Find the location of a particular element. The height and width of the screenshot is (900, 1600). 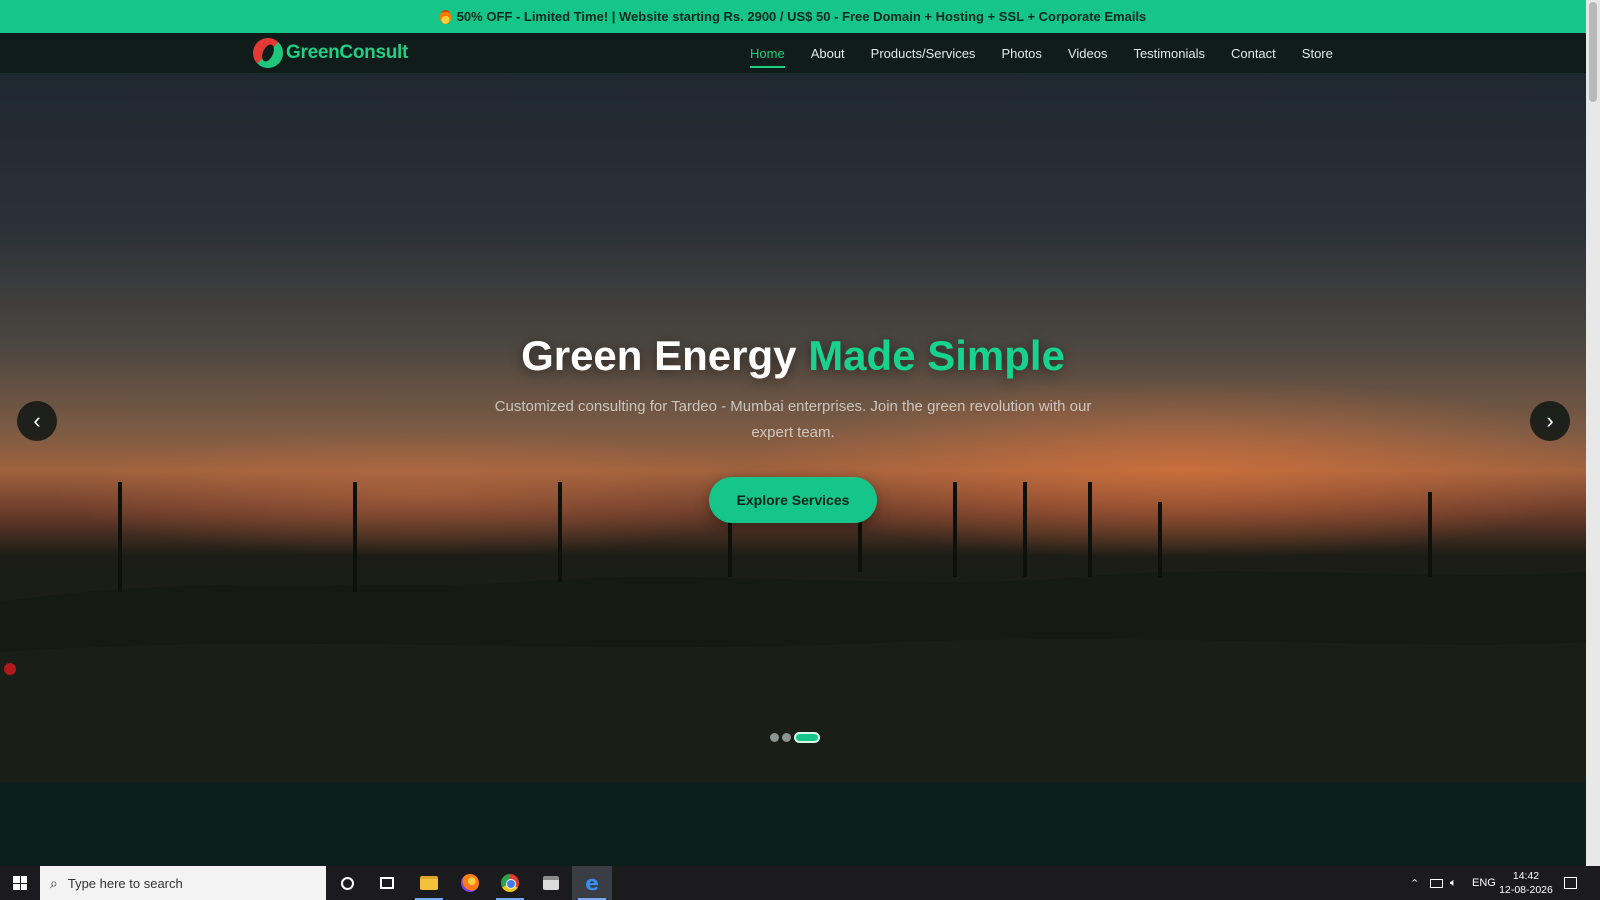

hero-title-main: Green Energy is located at coordinates (659, 355).